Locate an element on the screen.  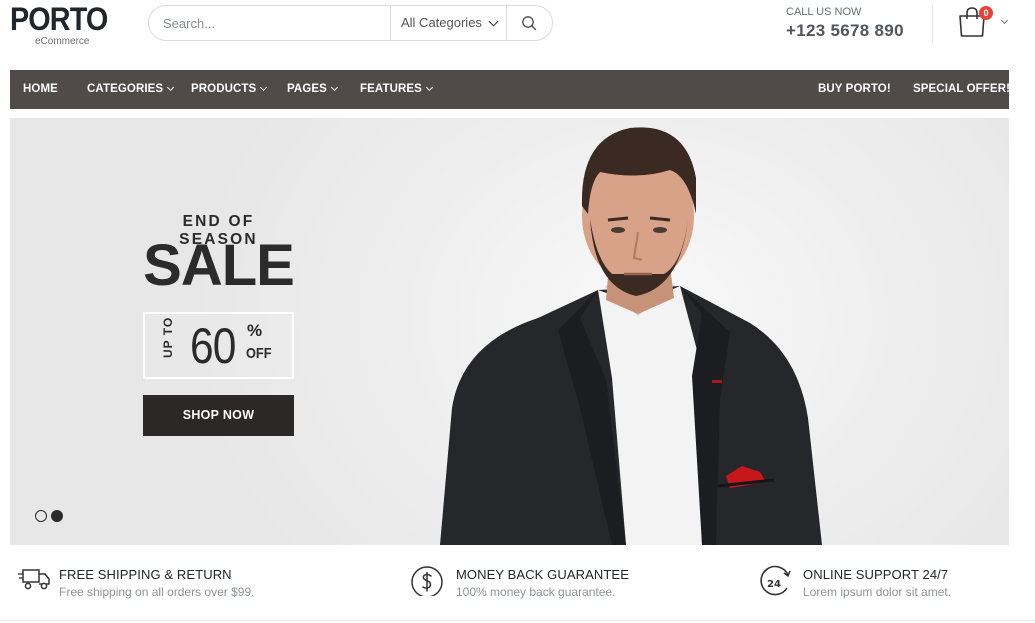
promo-percent-sign: % is located at coordinates (255, 330).